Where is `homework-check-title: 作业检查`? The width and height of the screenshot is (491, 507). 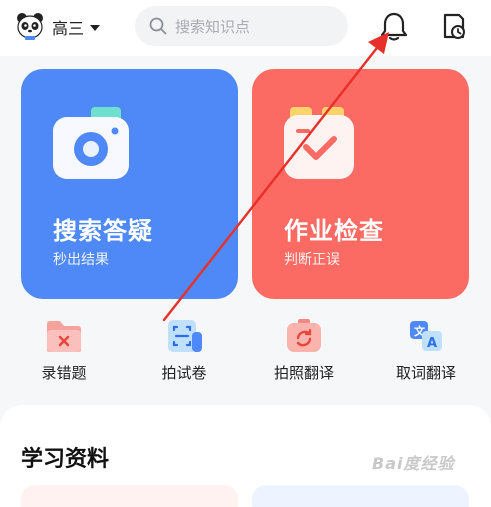 homework-check-title: 作业检查 is located at coordinates (334, 231).